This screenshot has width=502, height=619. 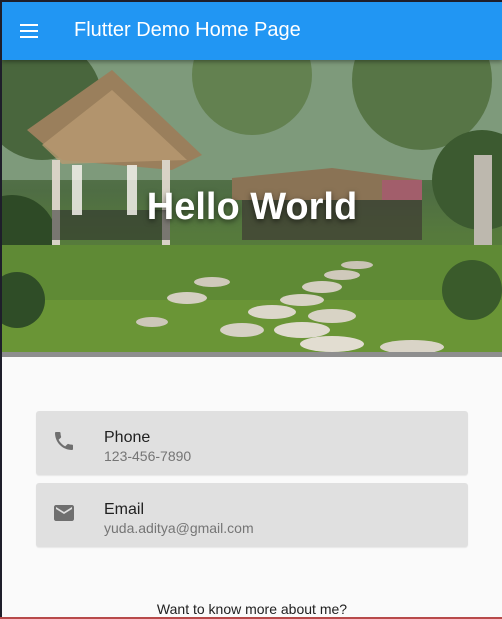 I want to click on phone-card: Phone 123-456-7890, so click(x=252, y=443).